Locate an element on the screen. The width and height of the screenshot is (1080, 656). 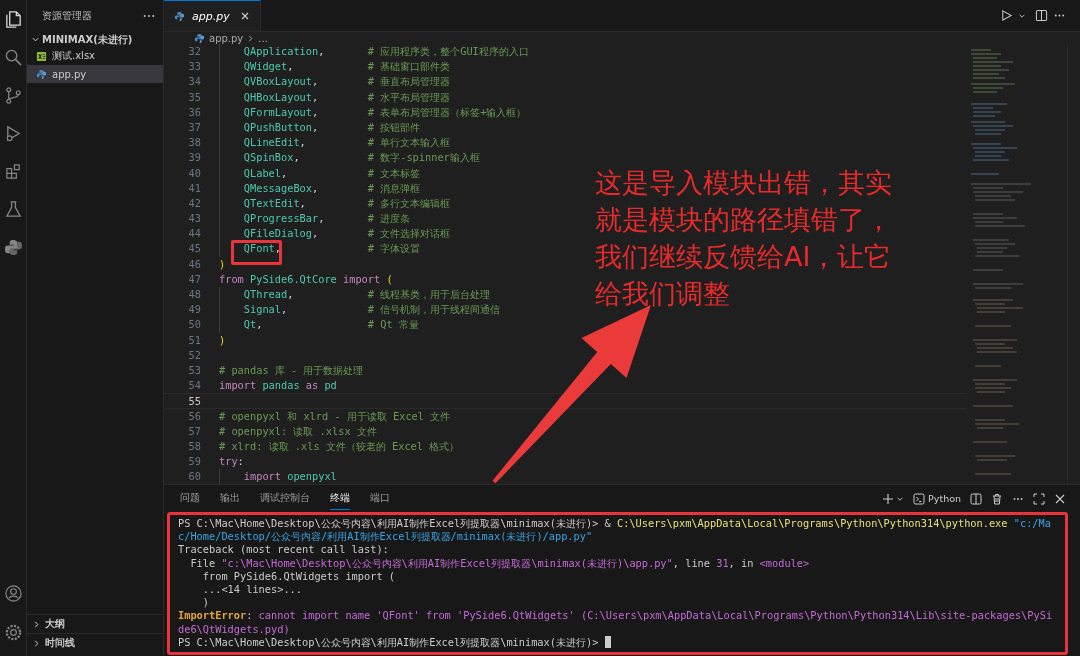
terminal-line: PS C:\Mac\Home\Desktop\公众号内容\利用AI制作Excel列提取器\minimax(未进行)> is located at coordinates (618, 642).